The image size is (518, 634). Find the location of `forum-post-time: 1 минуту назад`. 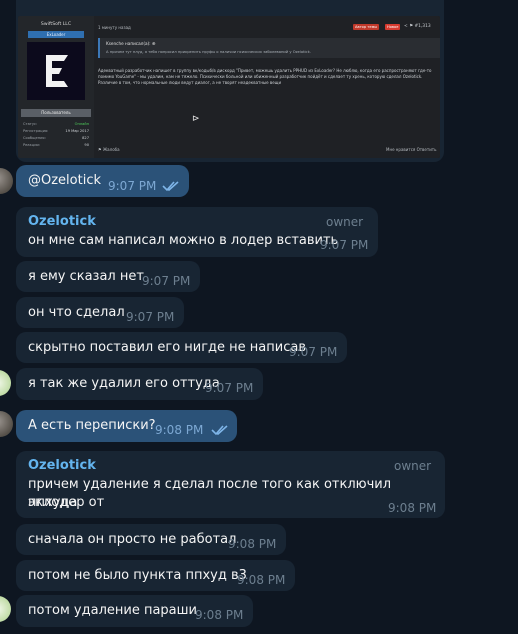

forum-post-time: 1 минуту назад is located at coordinates (114, 27).